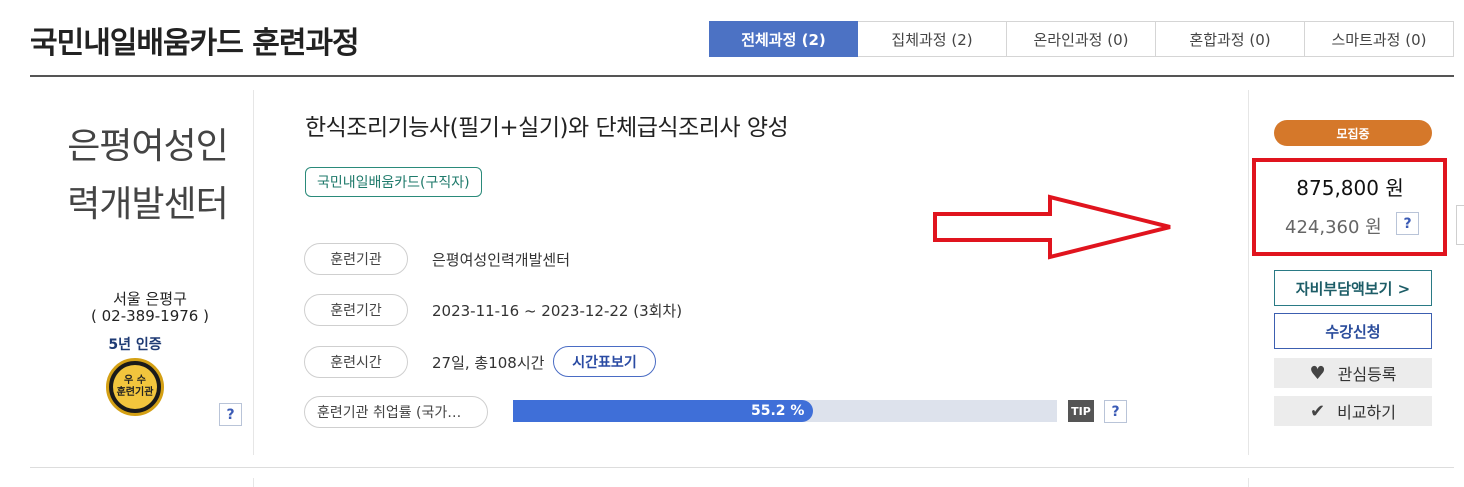 This screenshot has width=1464, height=487. Describe the element at coordinates (135, 345) in the screenshot. I see `certification-label: 5년 인증` at that location.